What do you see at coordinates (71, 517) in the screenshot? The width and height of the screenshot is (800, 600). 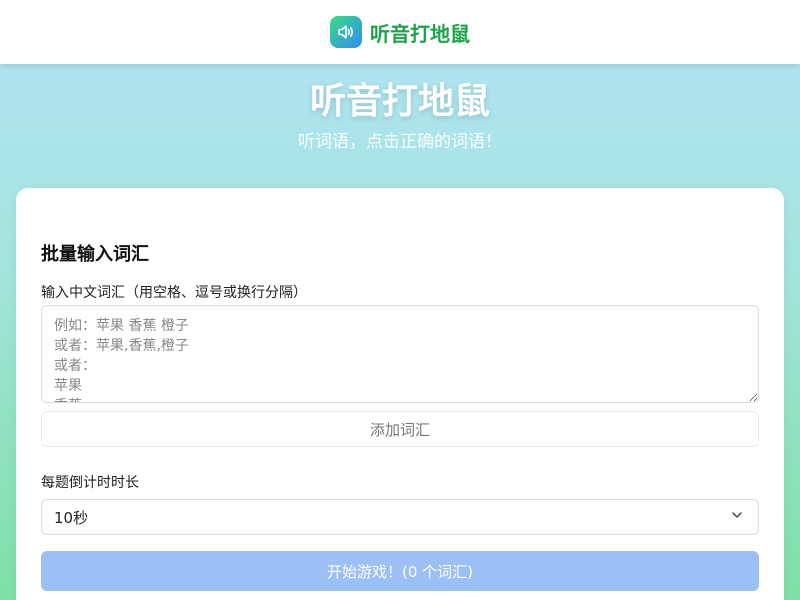 I see `timer-selected-value: 10秒` at bounding box center [71, 517].